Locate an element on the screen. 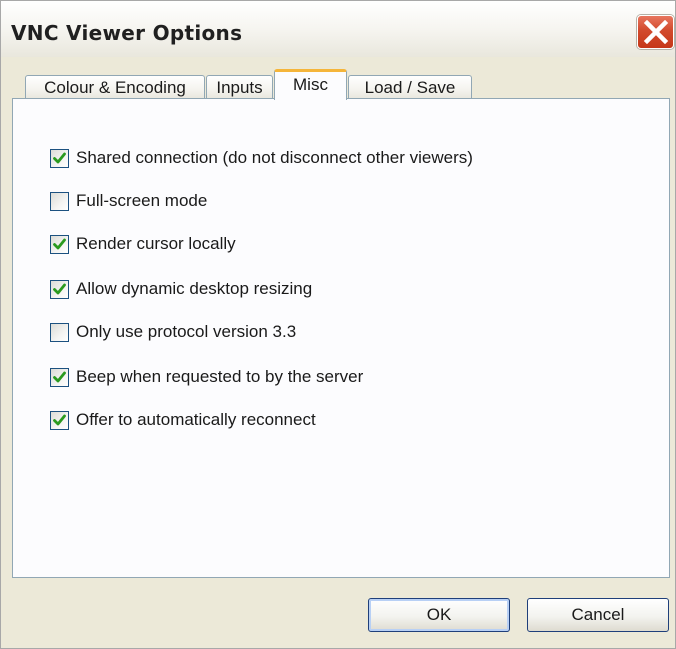 This screenshot has height=649, width=676. dynamic-desktop-resizing-checkbox is located at coordinates (59, 289).